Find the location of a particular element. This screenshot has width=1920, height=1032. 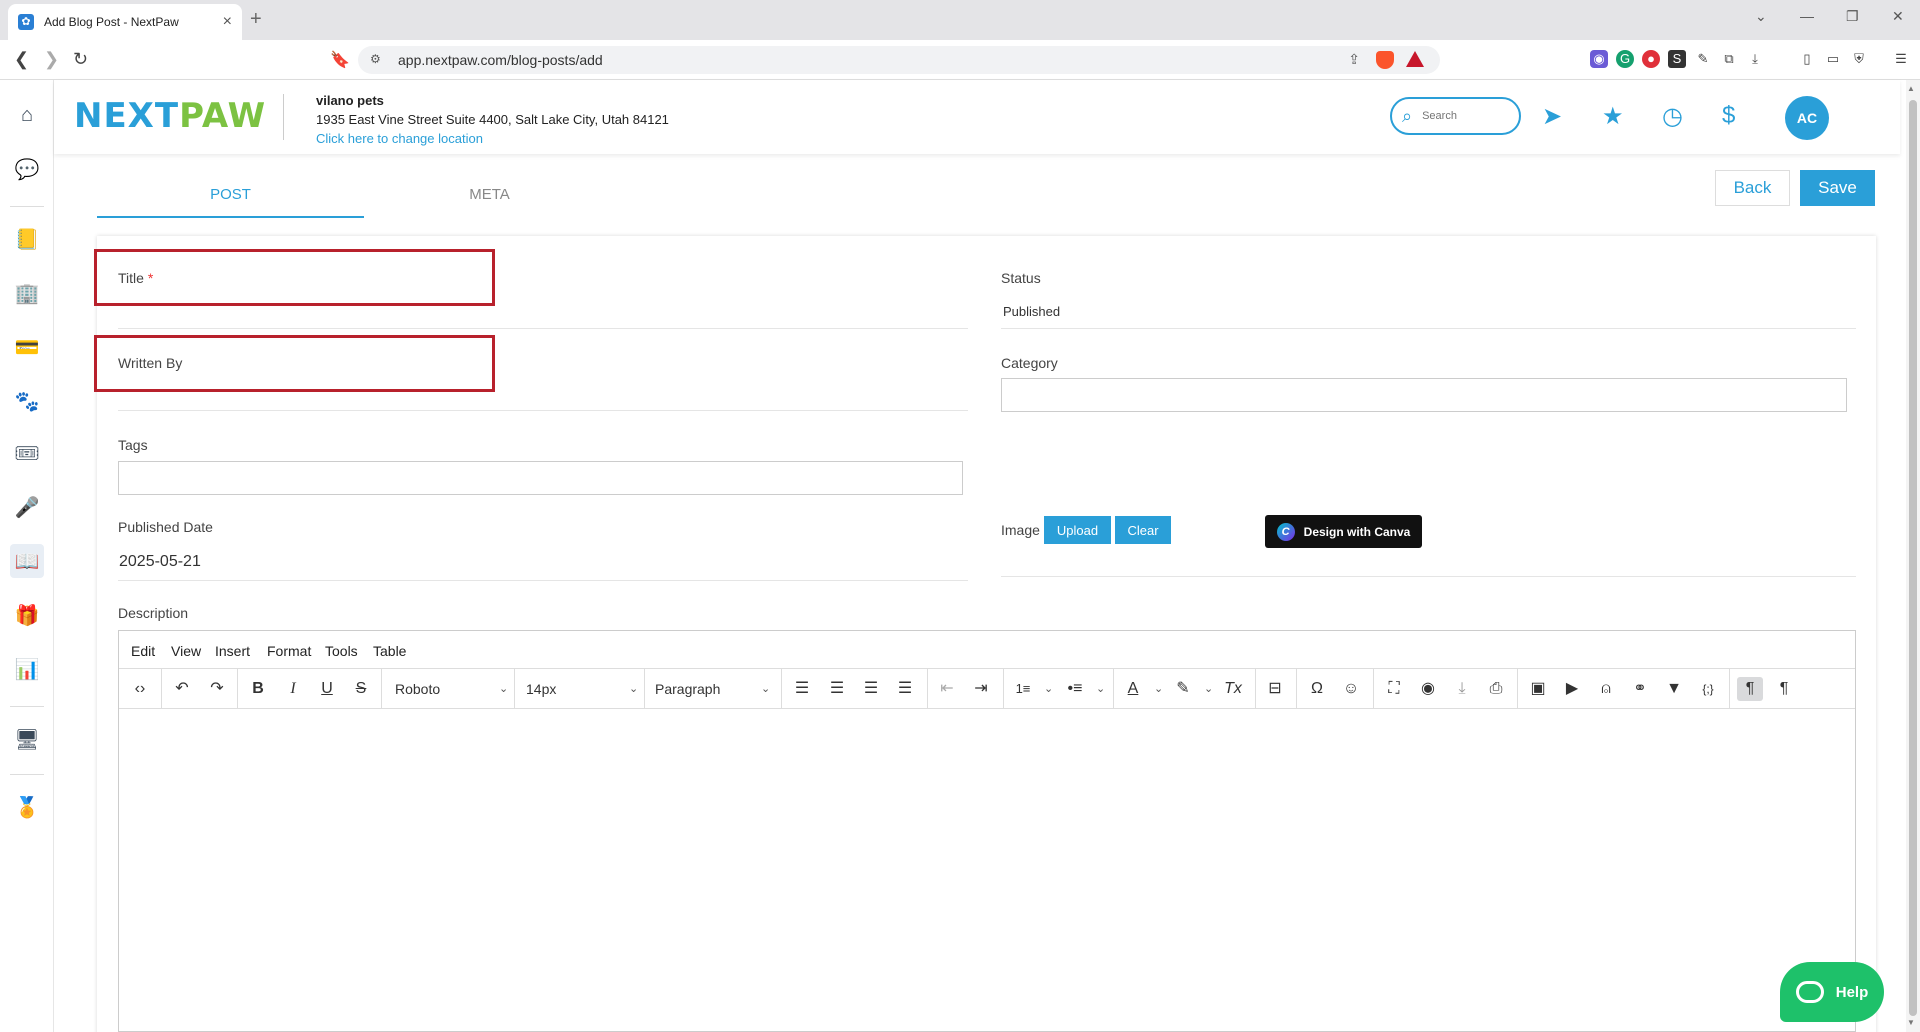

save-button: Save is located at coordinates (1837, 188).